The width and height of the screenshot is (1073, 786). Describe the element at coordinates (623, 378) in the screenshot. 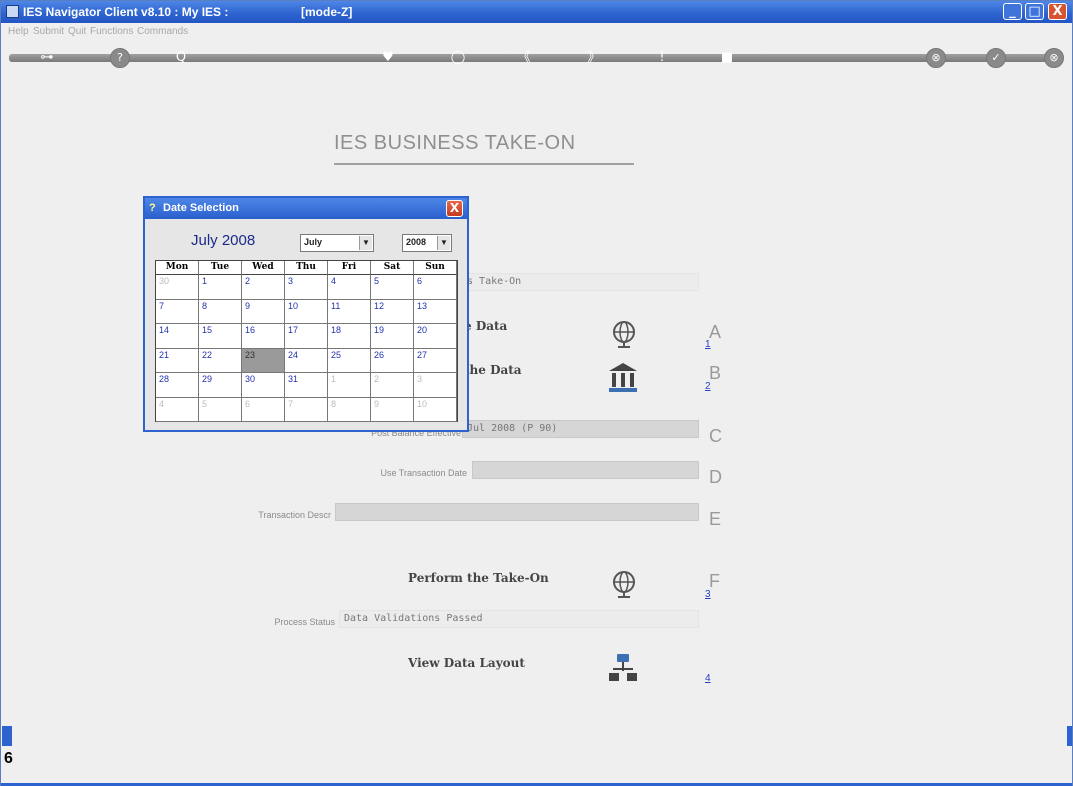

I see `bank-icon` at that location.